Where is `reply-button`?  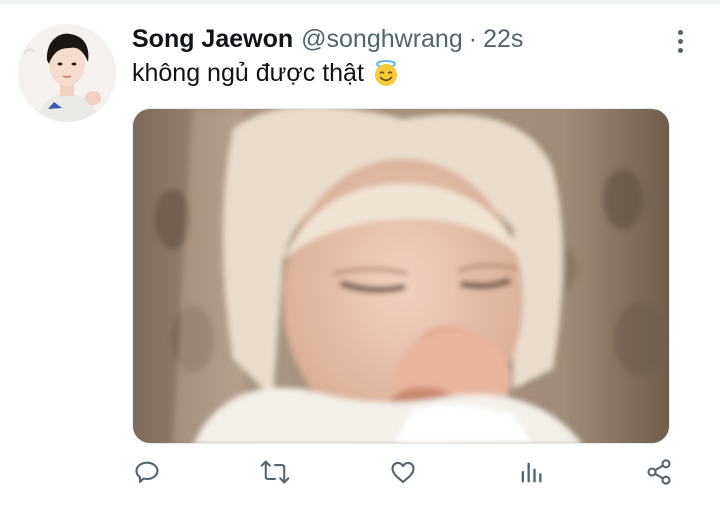
reply-button is located at coordinates (147, 474).